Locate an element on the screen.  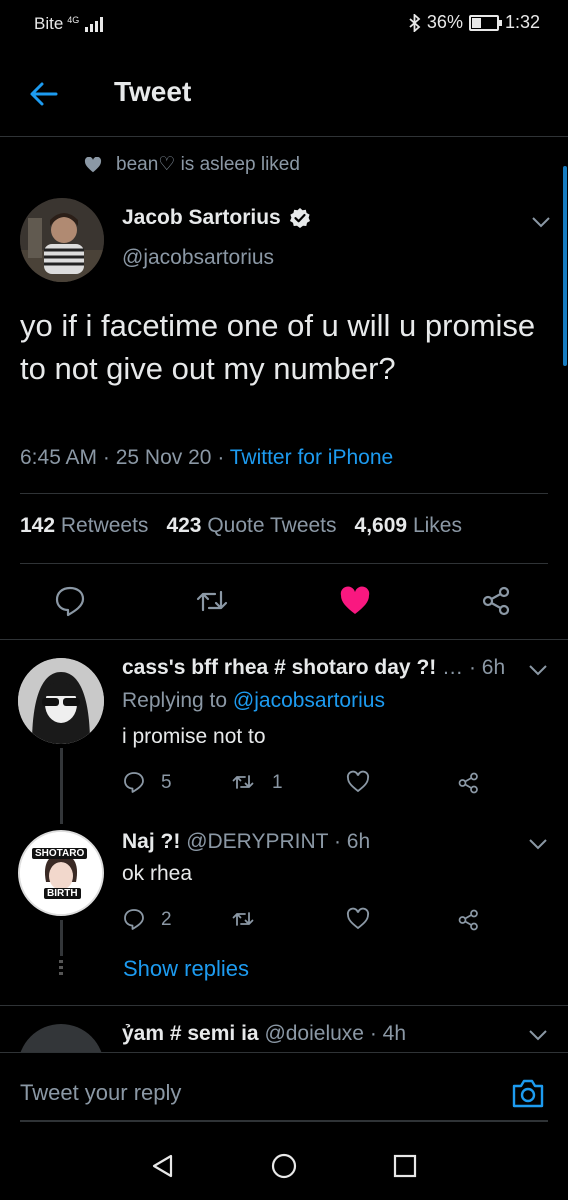
replying-to-link: @jacobsartorius is located at coordinates (309, 700).